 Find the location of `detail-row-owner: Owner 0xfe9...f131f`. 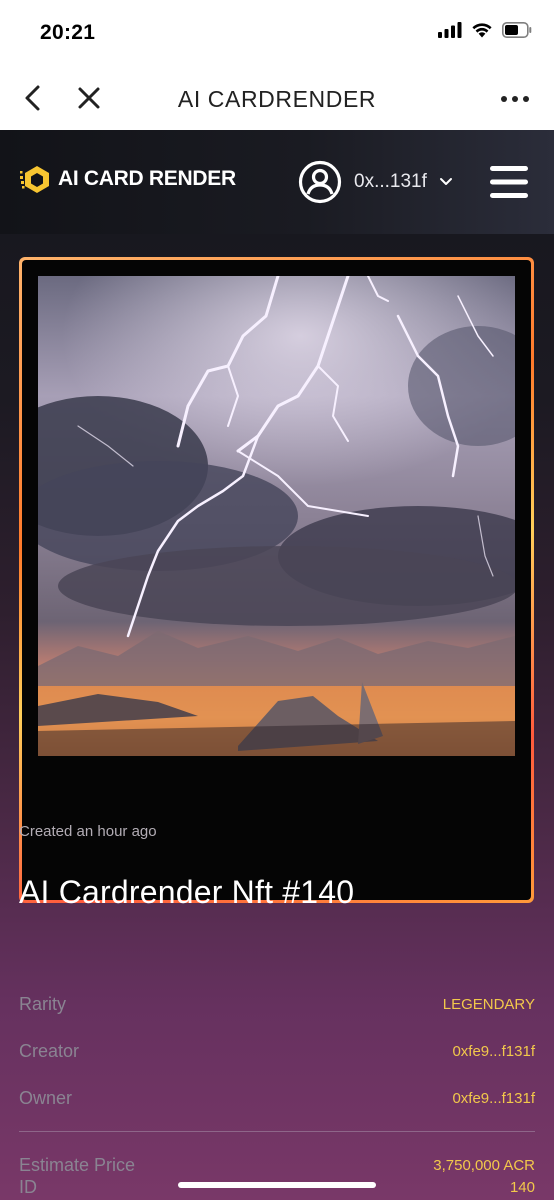

detail-row-owner: Owner 0xfe9...f131f is located at coordinates (277, 1098).